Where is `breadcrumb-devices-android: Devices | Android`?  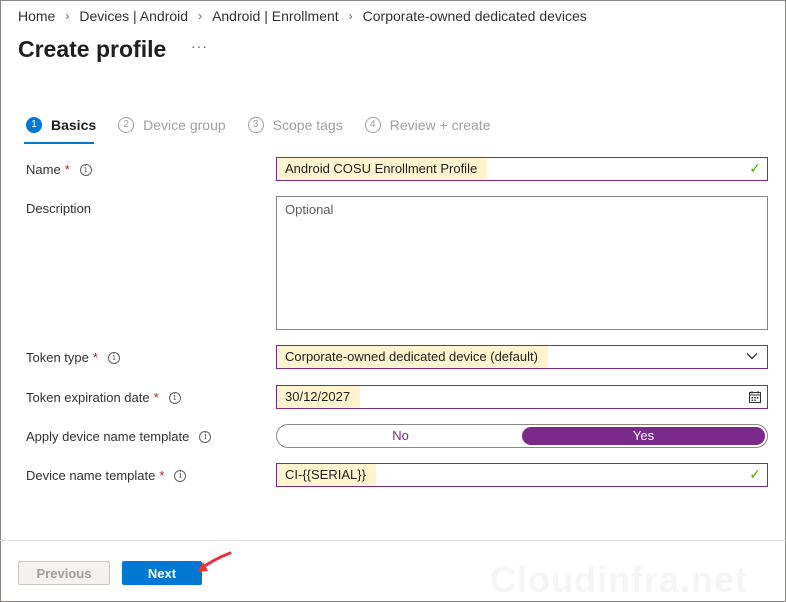
breadcrumb-devices-android: Devices | Android is located at coordinates (133, 16).